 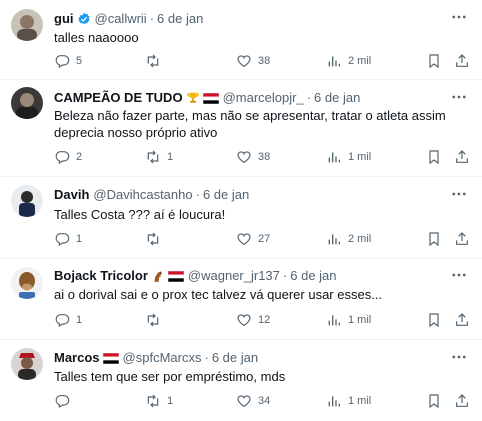 What do you see at coordinates (64, 19) in the screenshot?
I see `display-name: gui` at bounding box center [64, 19].